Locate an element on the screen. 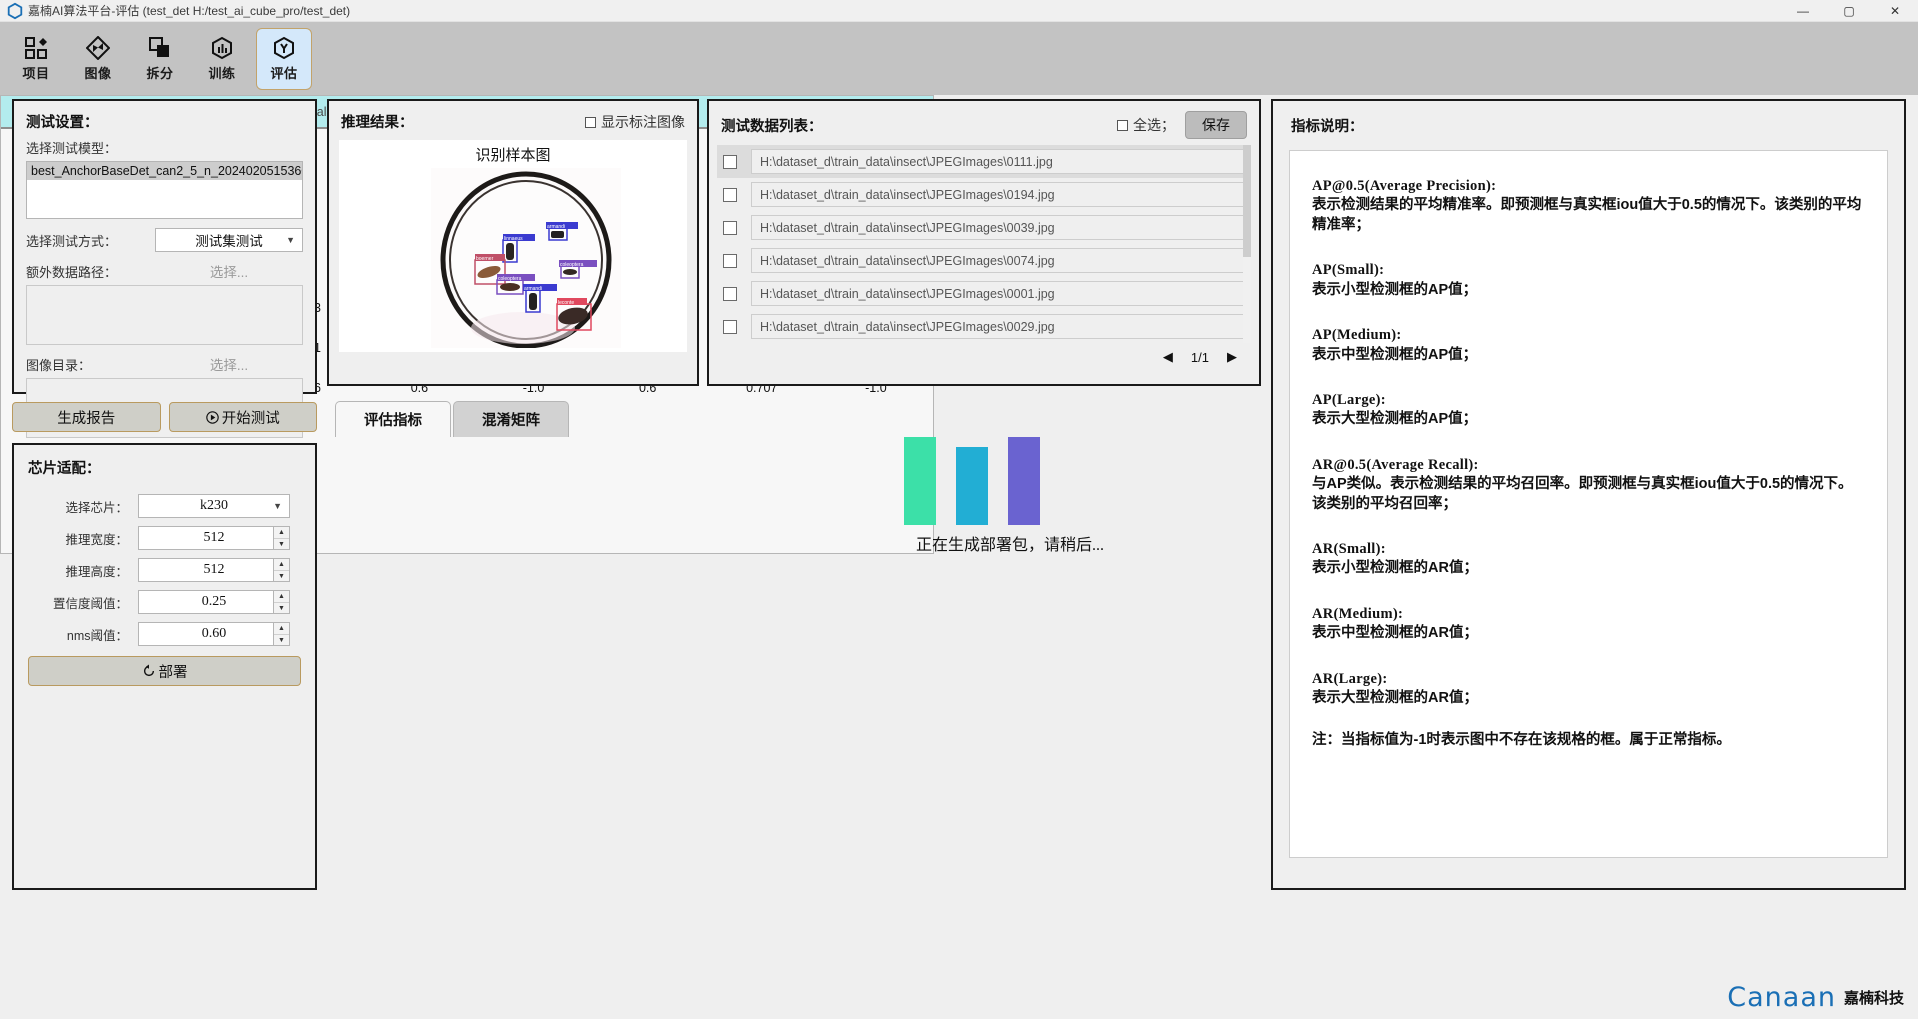  tab-confusion-matrix: 混淆矩阵 is located at coordinates (511, 419).